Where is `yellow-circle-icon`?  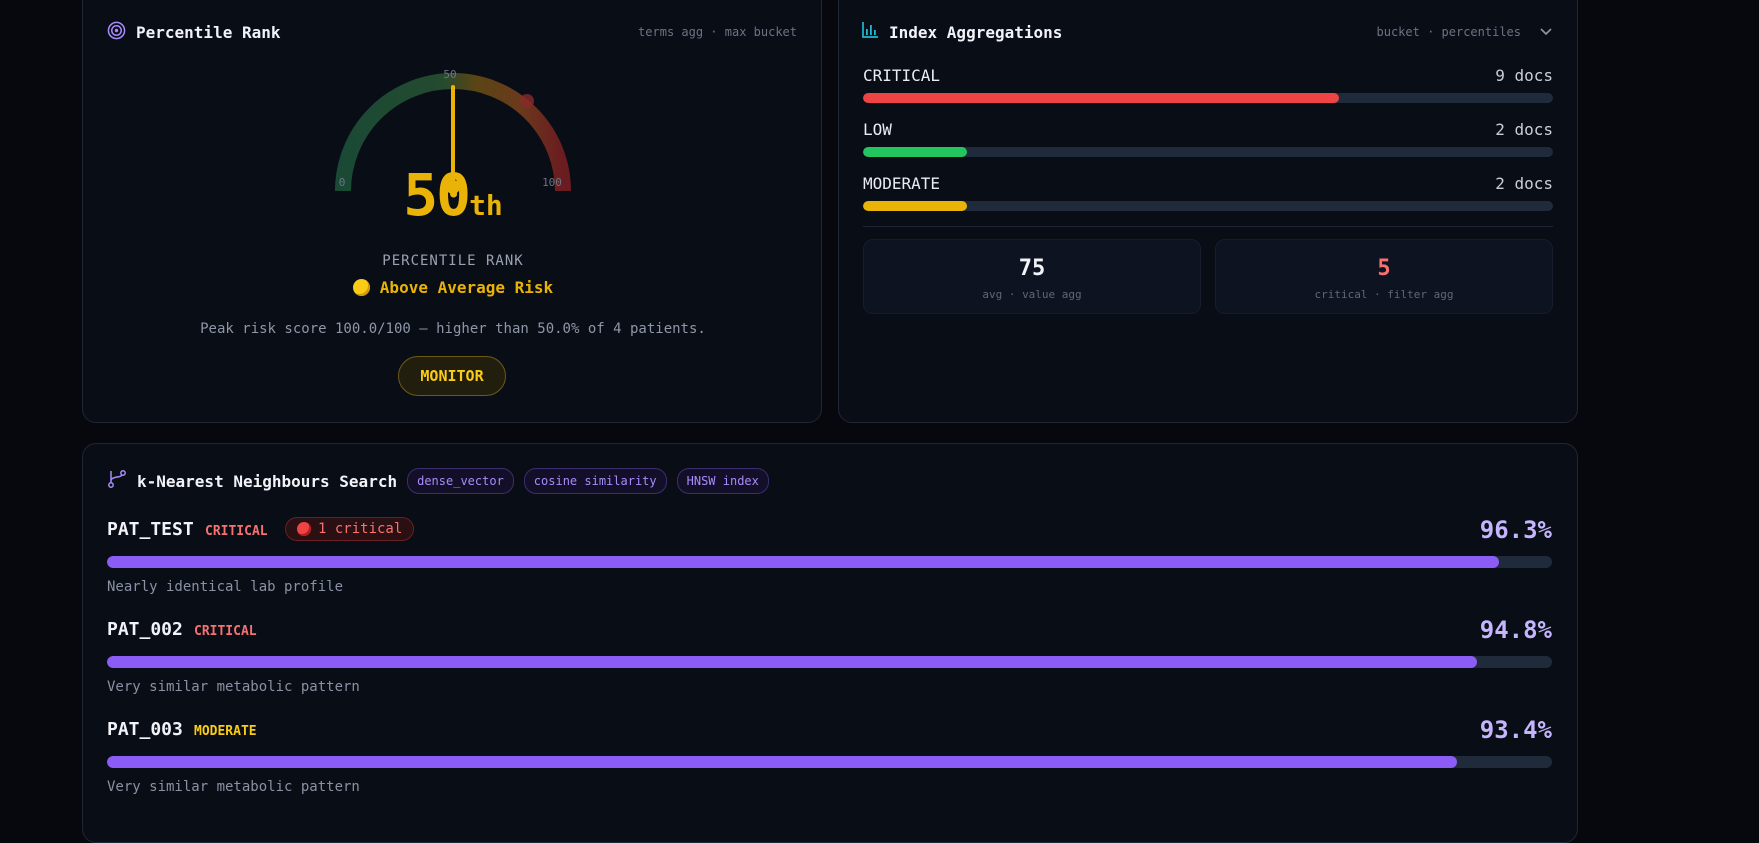 yellow-circle-icon is located at coordinates (361, 287).